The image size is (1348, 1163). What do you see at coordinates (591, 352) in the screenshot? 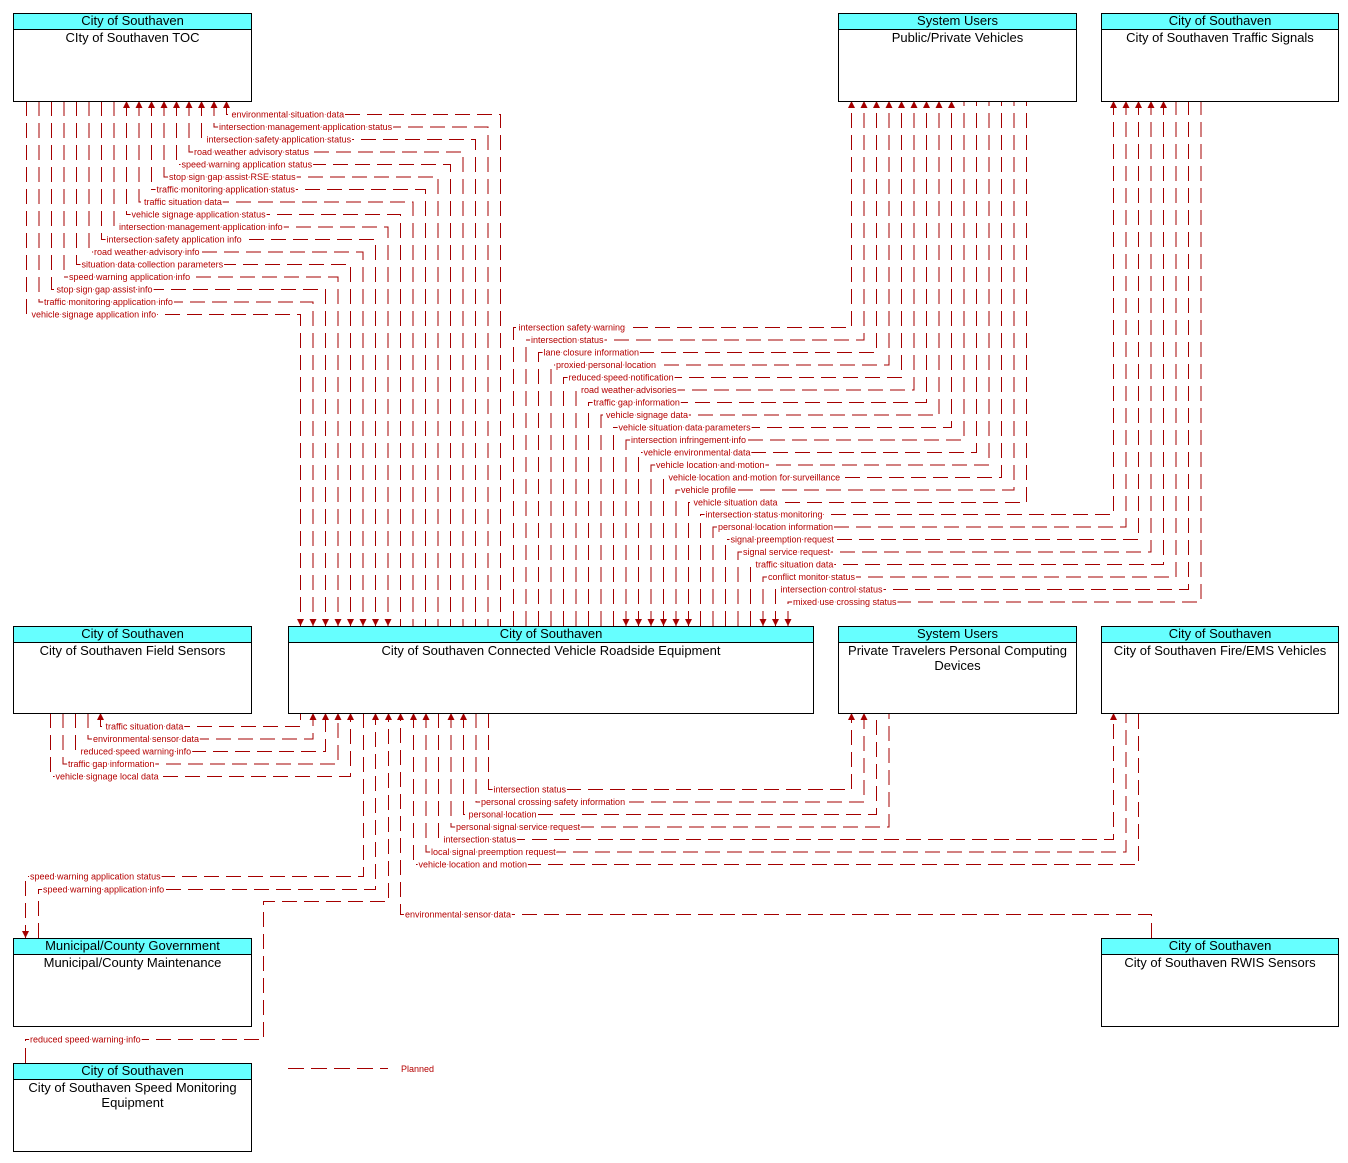
I see `flow-label: lane closure information` at bounding box center [591, 352].